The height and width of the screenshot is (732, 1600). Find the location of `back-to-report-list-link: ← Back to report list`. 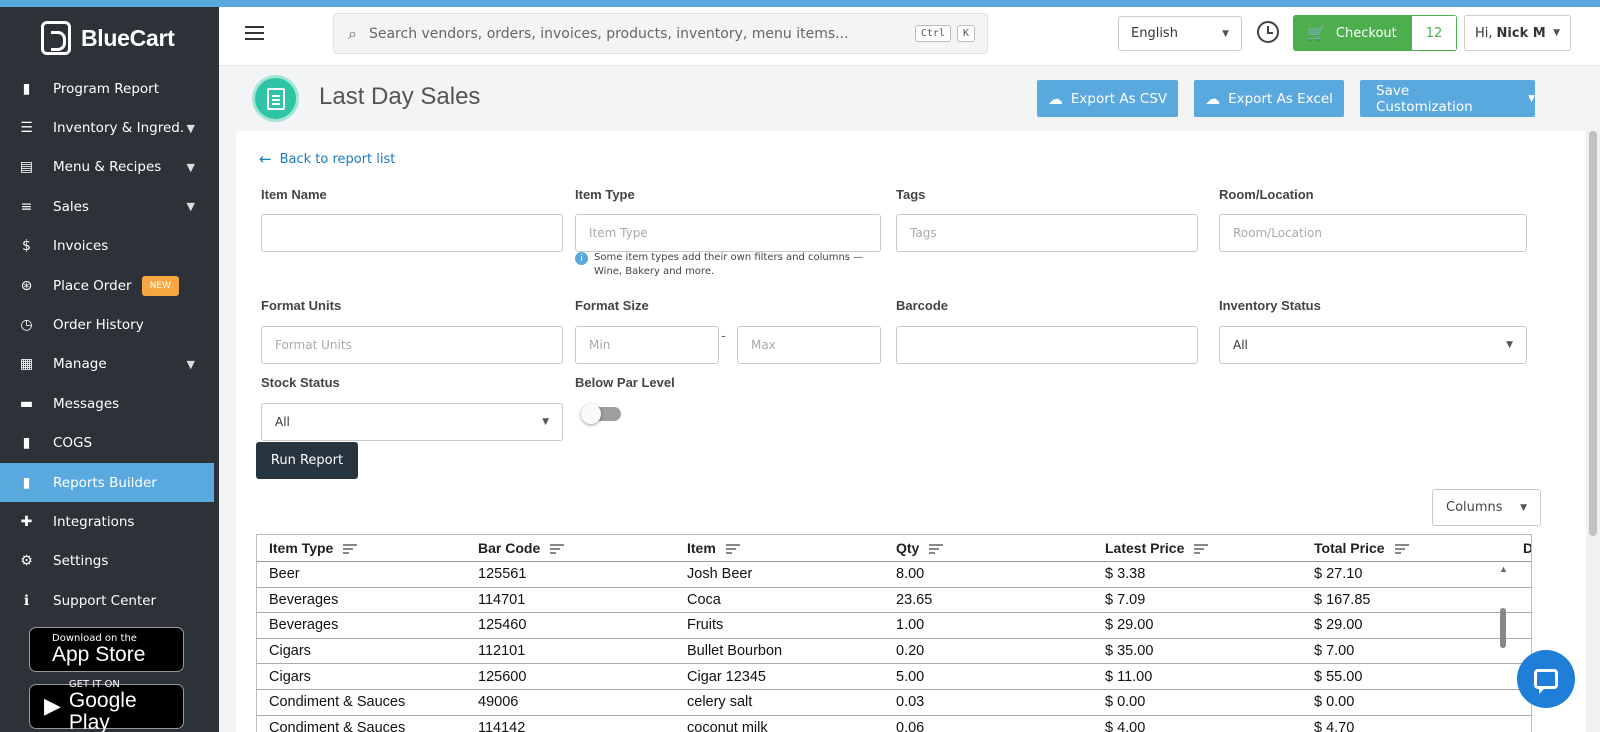

back-to-report-list-link: ← Back to report list is located at coordinates (327, 159).